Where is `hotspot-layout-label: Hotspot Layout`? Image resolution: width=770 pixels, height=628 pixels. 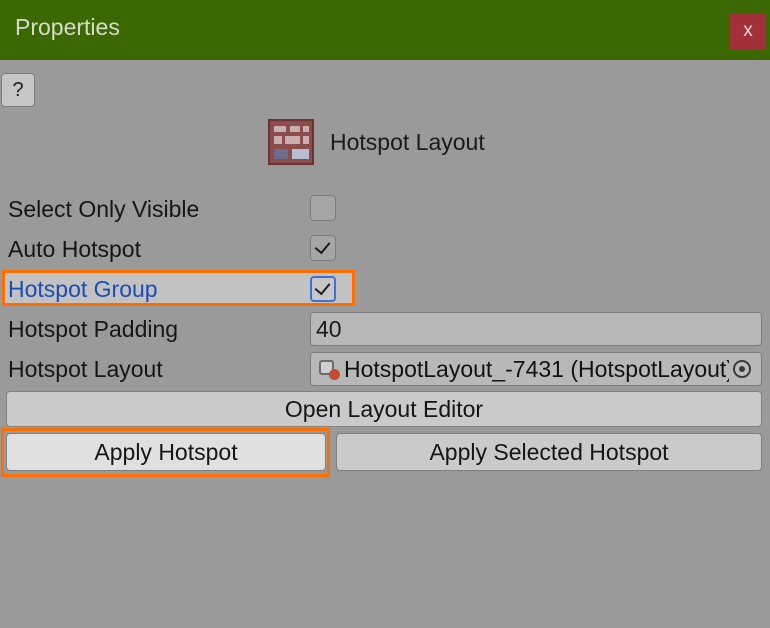
hotspot-layout-label: Hotspot Layout is located at coordinates (85, 369).